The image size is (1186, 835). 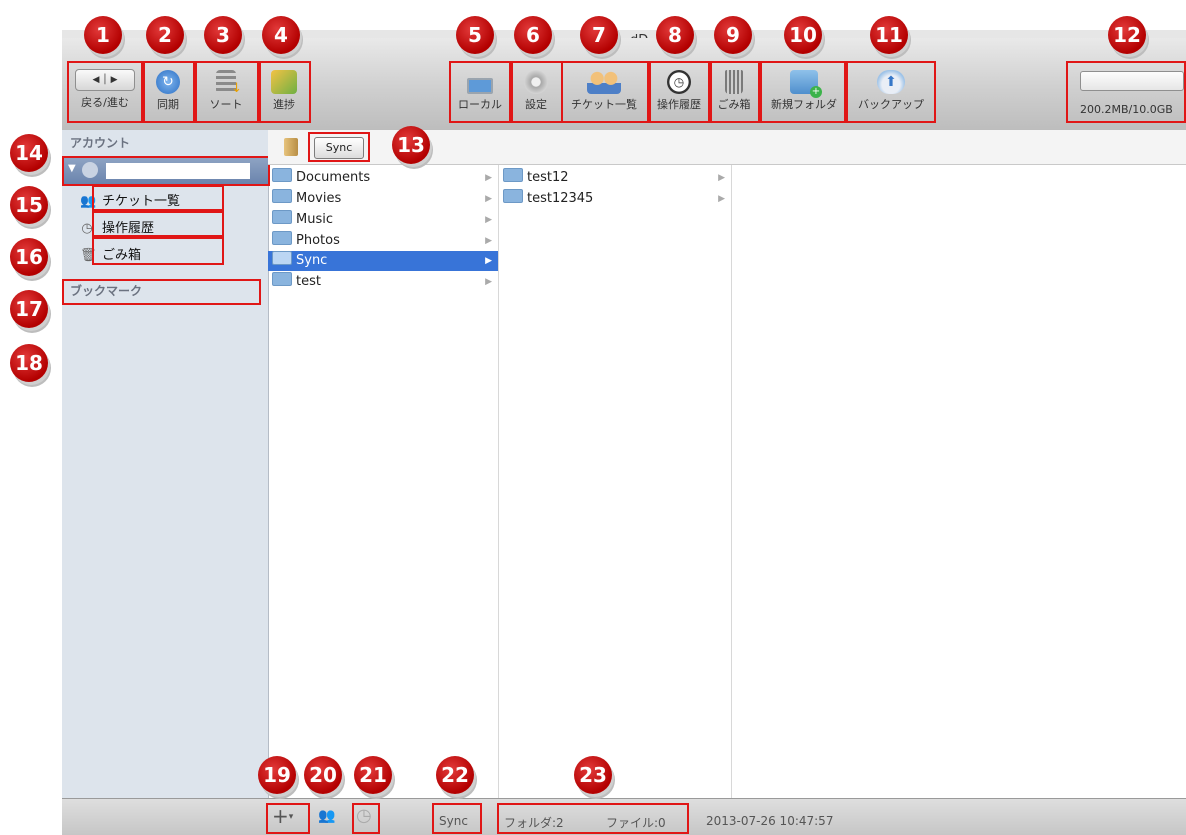 I want to click on column-2: test12 ▶ test12345 ▶, so click(x=615, y=481).